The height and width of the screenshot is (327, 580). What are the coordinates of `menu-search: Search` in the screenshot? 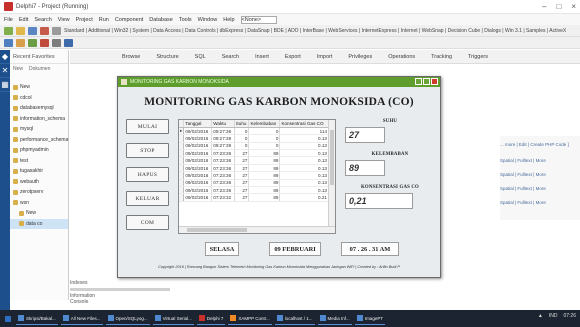 It's located at (42, 20).